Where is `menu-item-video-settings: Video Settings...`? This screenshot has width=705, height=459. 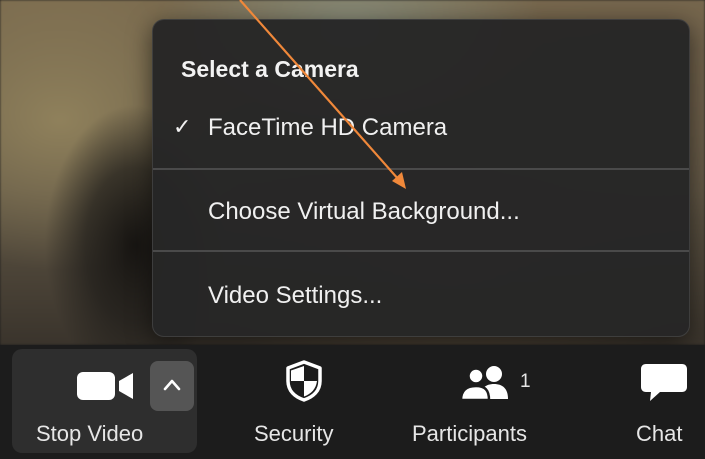
menu-item-video-settings: Video Settings... is located at coordinates (421, 302).